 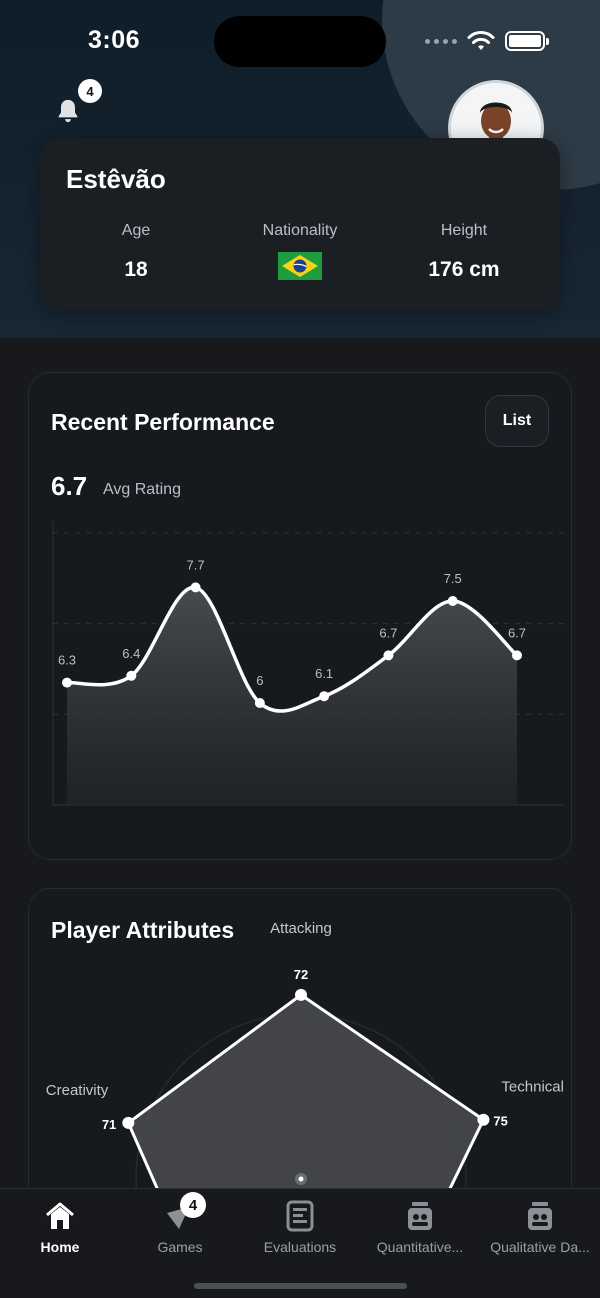 I want to click on status-indicators, so click(x=487, y=41).